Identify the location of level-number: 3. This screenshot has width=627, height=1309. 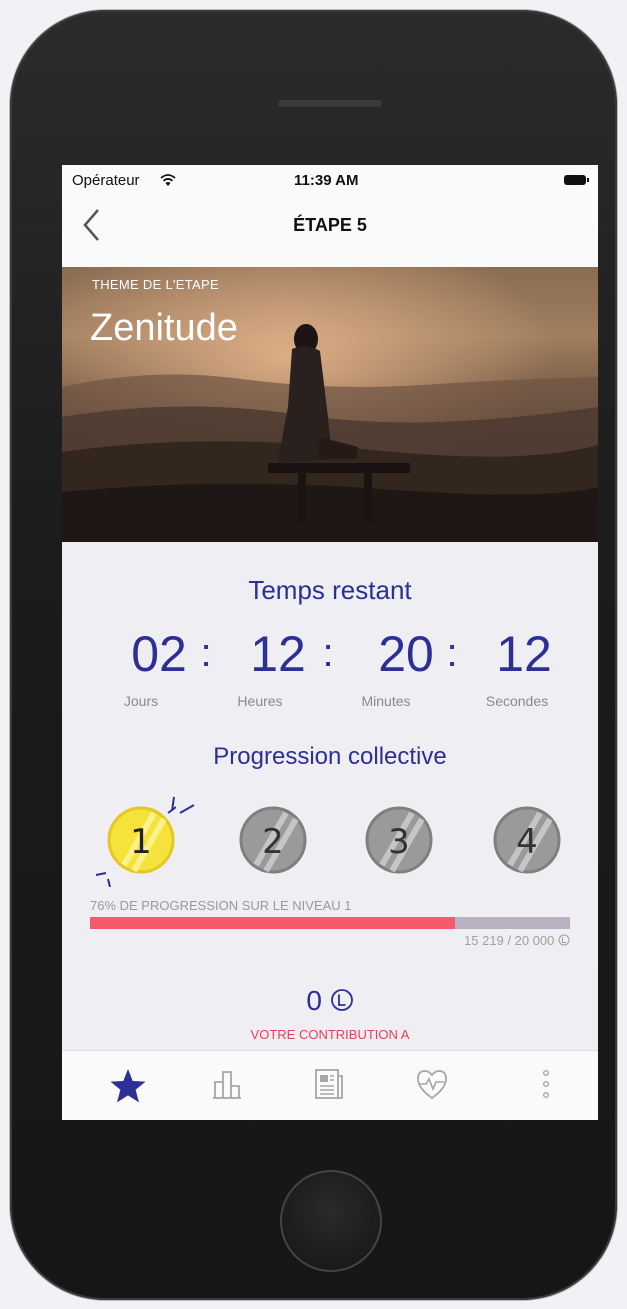
(399, 842).